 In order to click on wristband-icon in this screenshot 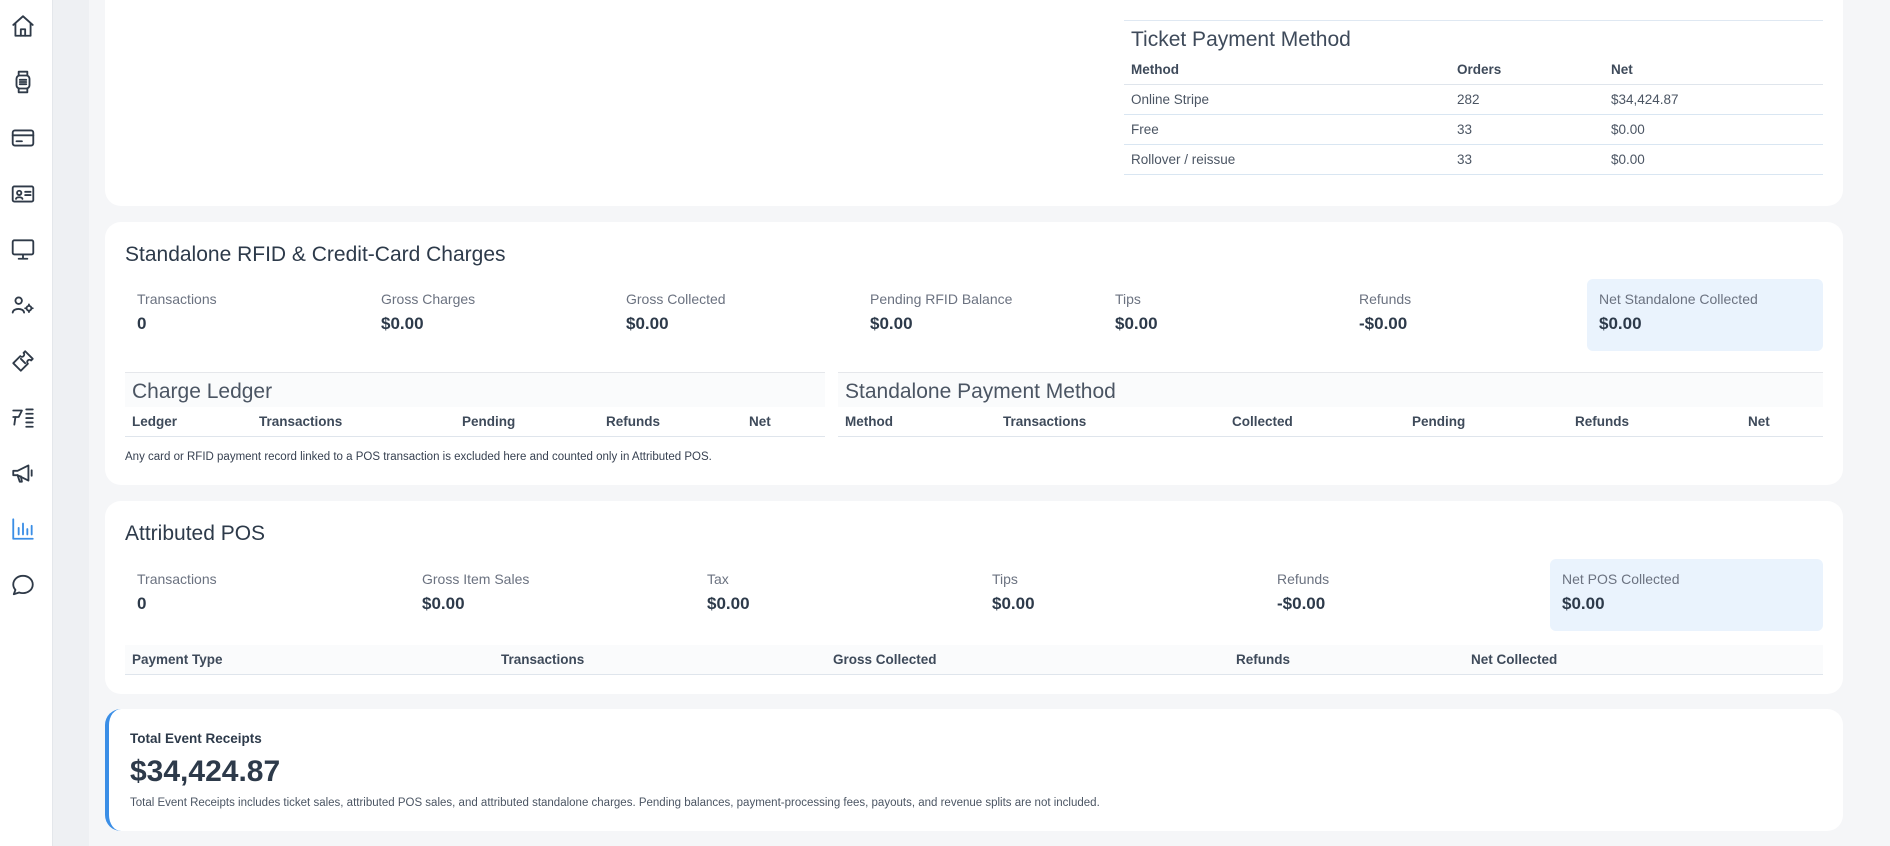, I will do `click(23, 82)`.